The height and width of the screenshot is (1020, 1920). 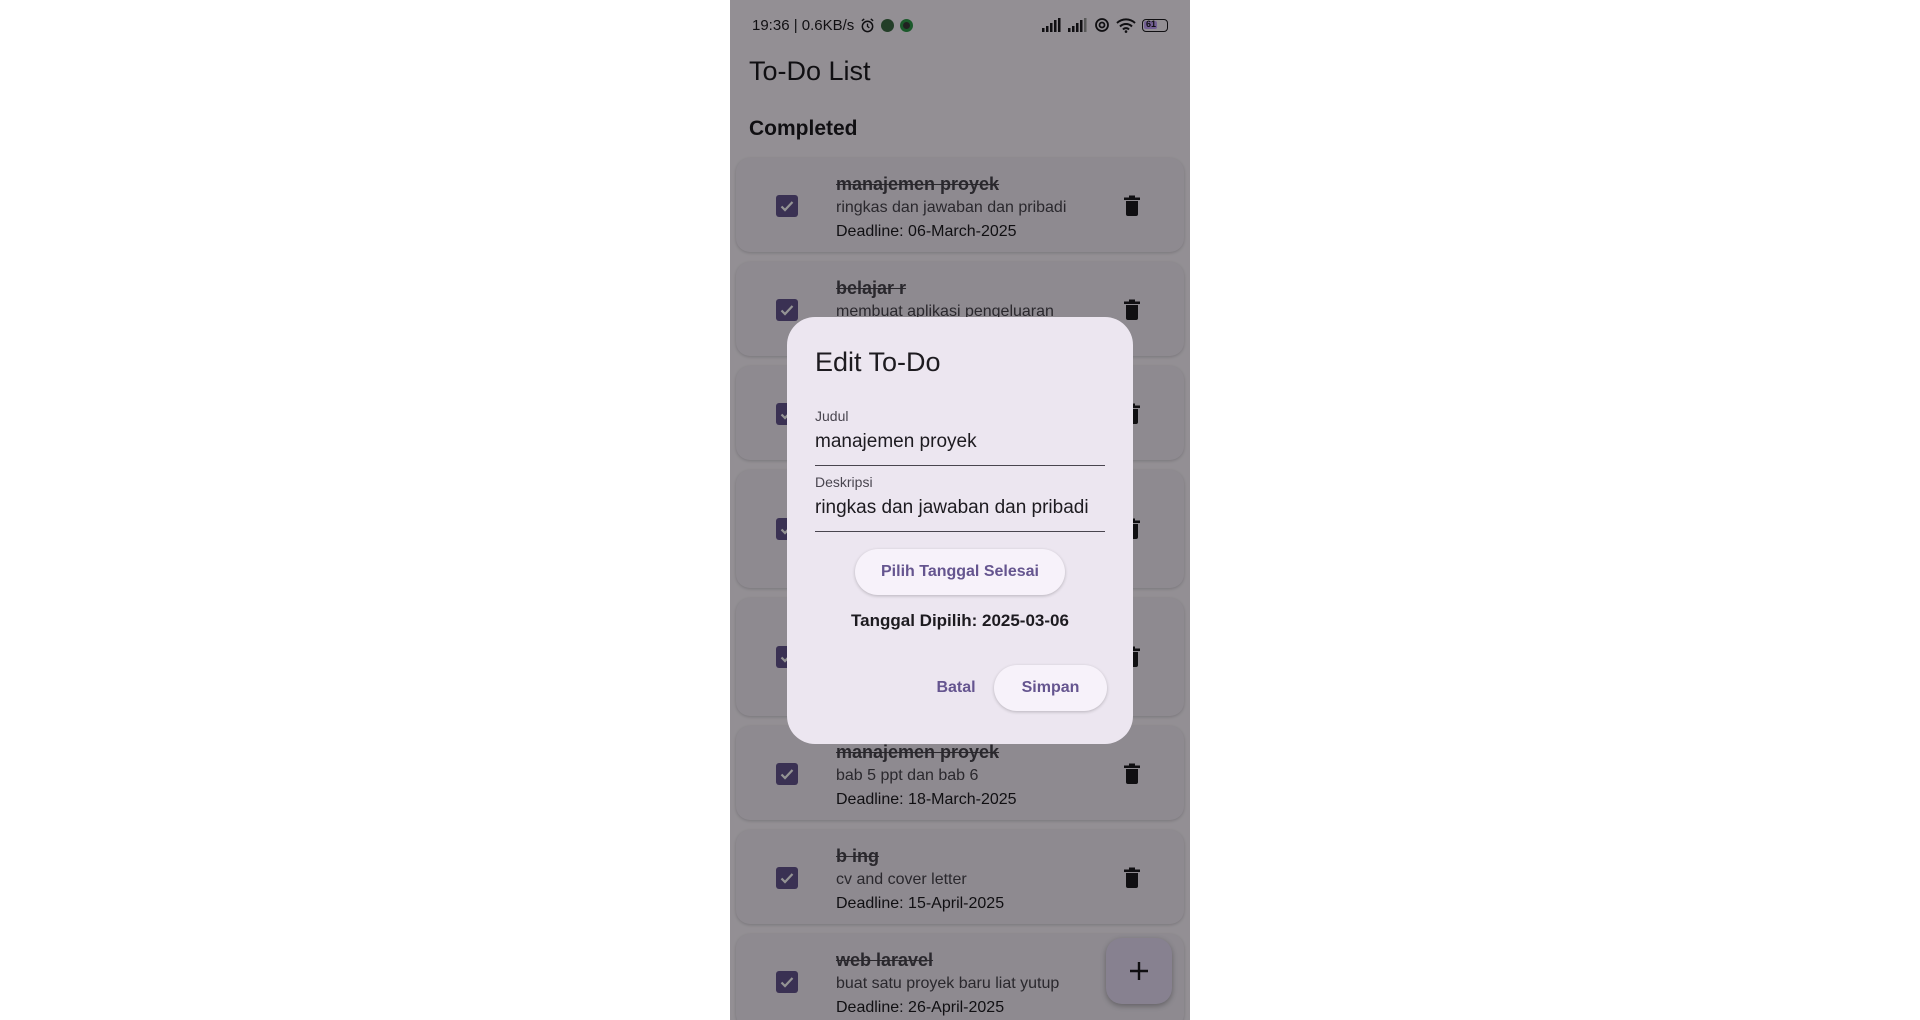 I want to click on title-field-label: Judul, so click(x=832, y=416).